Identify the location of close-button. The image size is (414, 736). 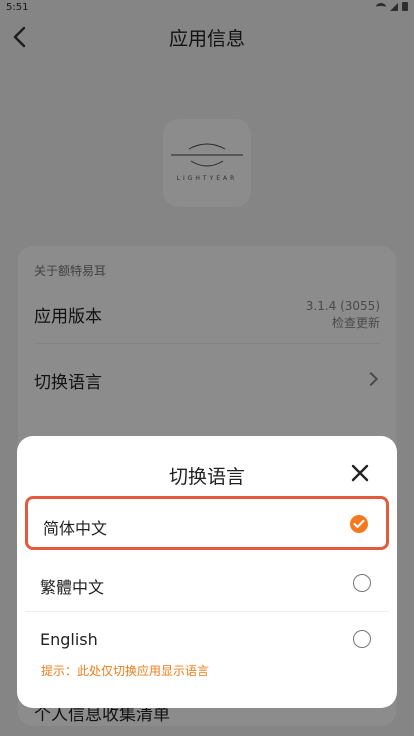
(360, 473).